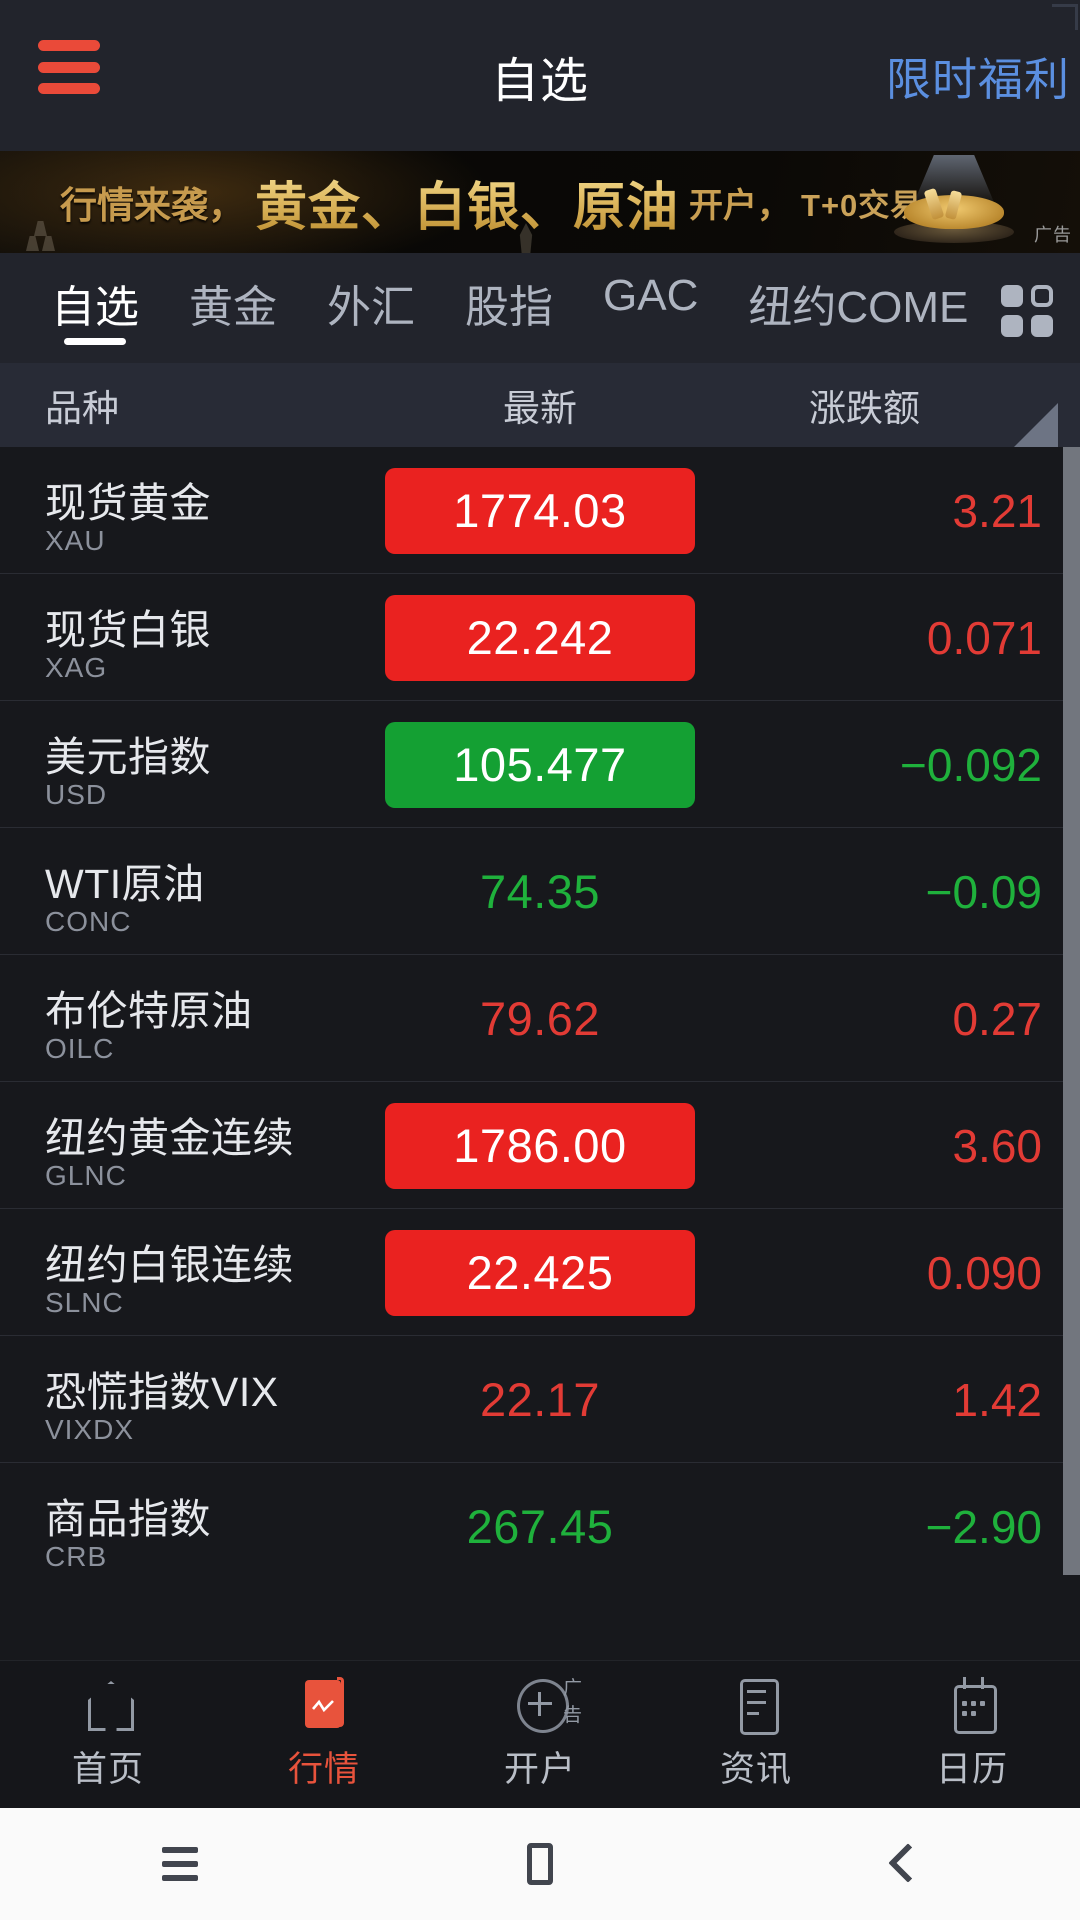 The height and width of the screenshot is (1920, 1080). I want to click on system-home-button, so click(540, 1864).